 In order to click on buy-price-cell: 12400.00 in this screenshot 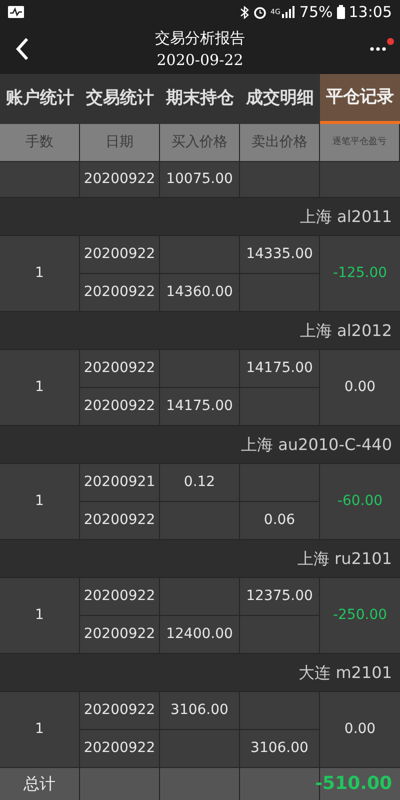, I will do `click(200, 635)`.